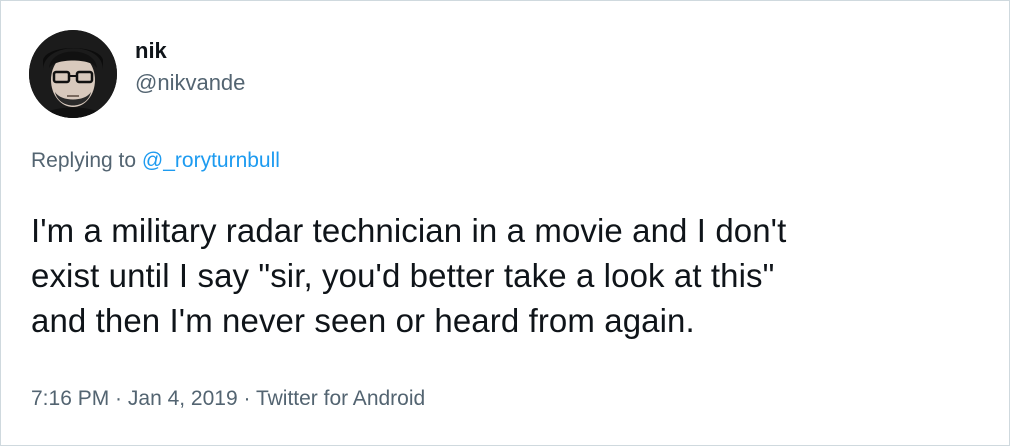 The height and width of the screenshot is (446, 1010). I want to click on author-identity: nik @nikvande, so click(190, 67).